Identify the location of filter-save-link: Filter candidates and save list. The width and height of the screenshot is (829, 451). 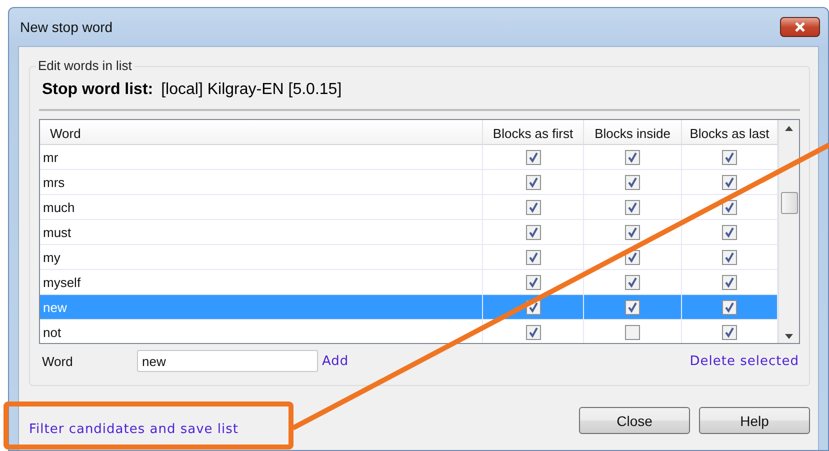
(134, 429).